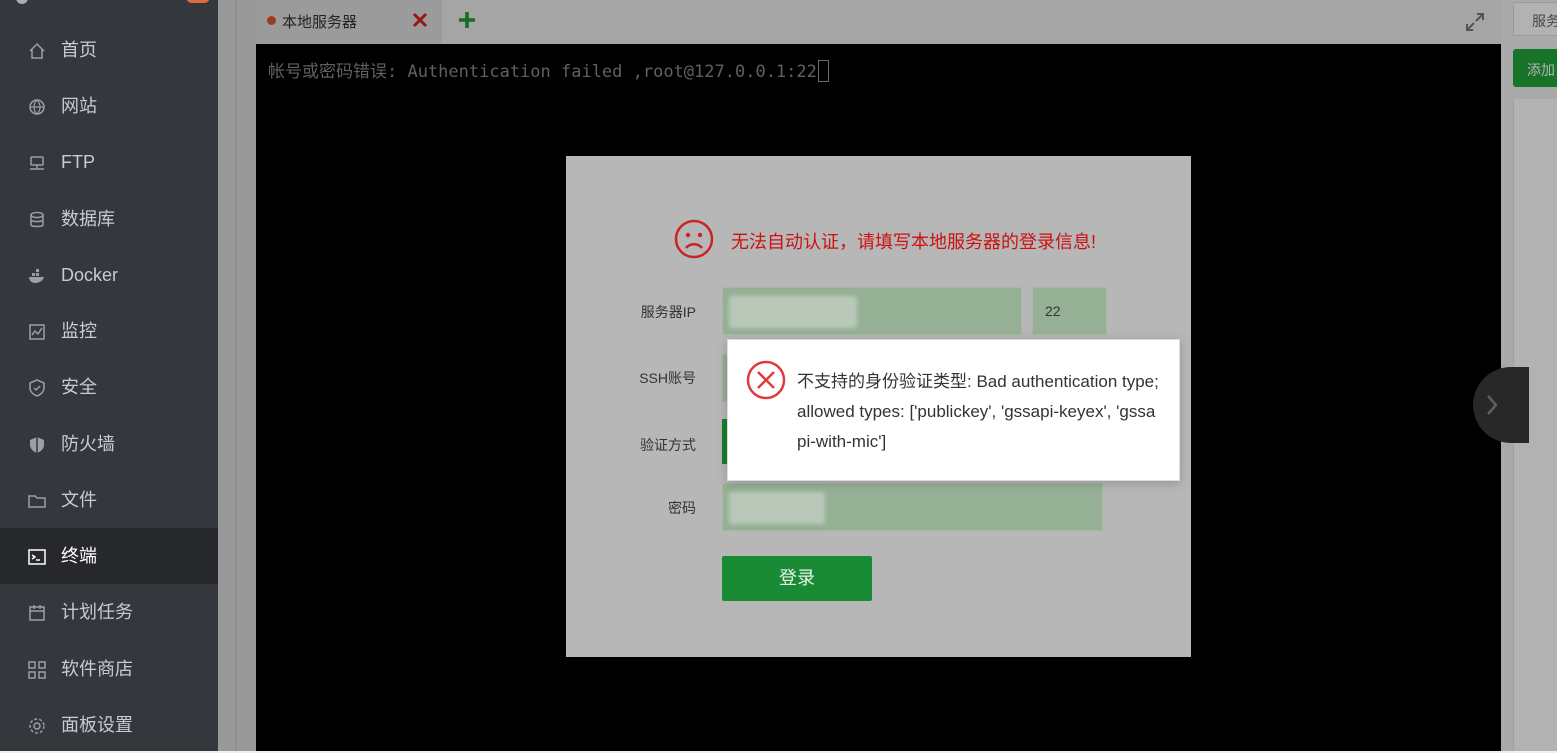 This screenshot has height=753, width=1557. What do you see at coordinates (79, 500) in the screenshot?
I see `sidebar-item-label: 文件` at bounding box center [79, 500].